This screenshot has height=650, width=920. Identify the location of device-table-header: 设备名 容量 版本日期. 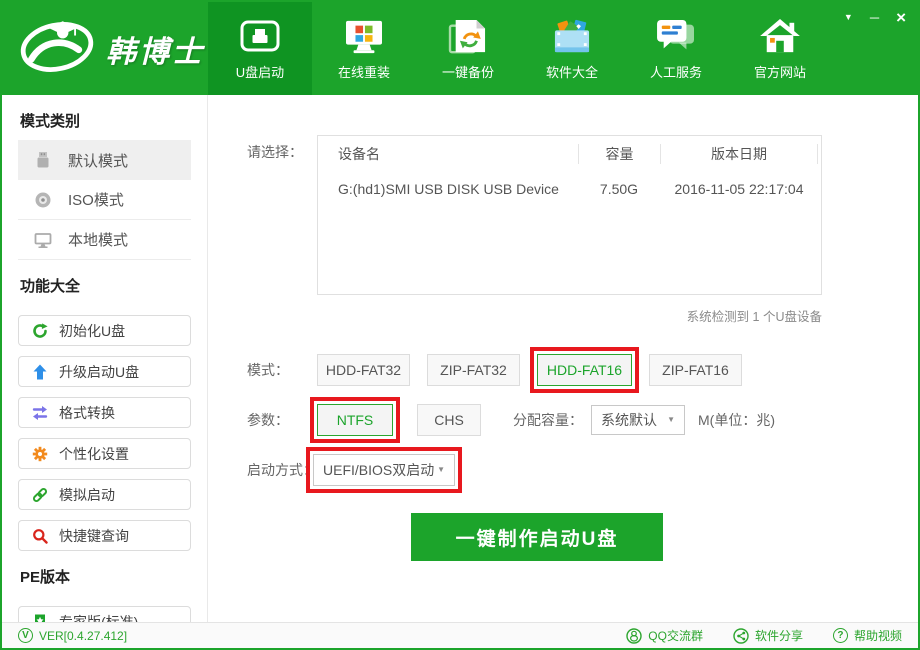
(569, 154).